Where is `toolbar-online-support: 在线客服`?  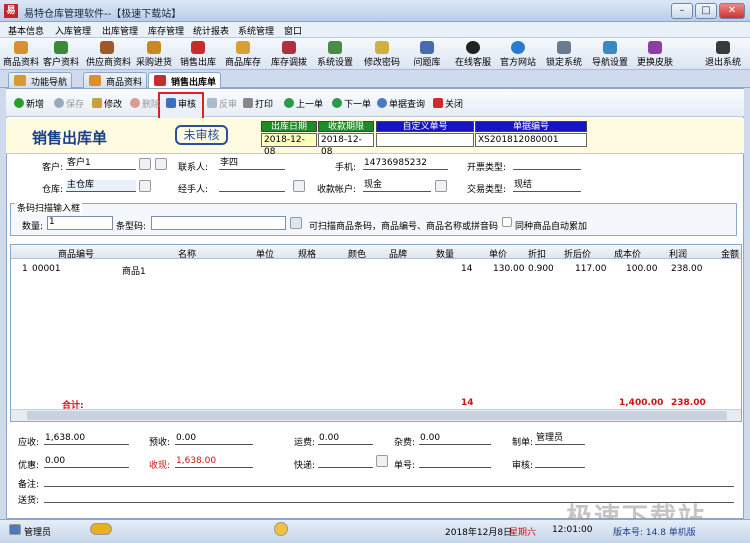 toolbar-online-support: 在线客服 is located at coordinates (473, 54).